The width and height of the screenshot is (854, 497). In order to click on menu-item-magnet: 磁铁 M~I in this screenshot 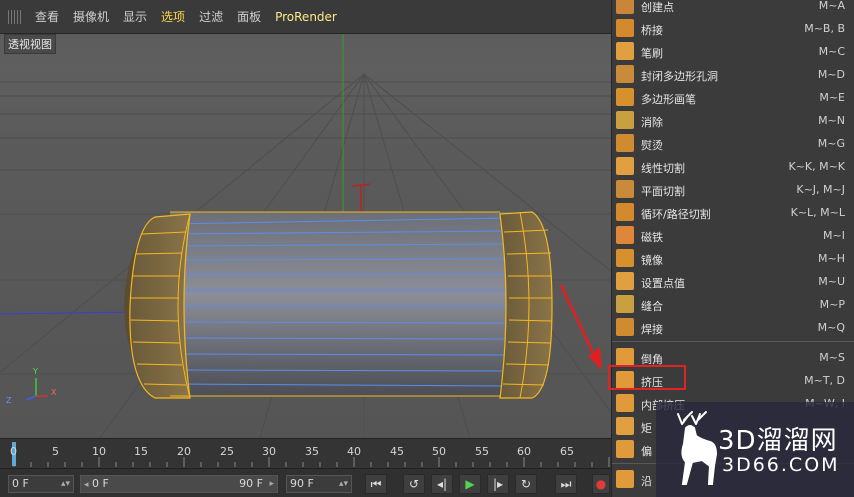, I will do `click(733, 235)`.